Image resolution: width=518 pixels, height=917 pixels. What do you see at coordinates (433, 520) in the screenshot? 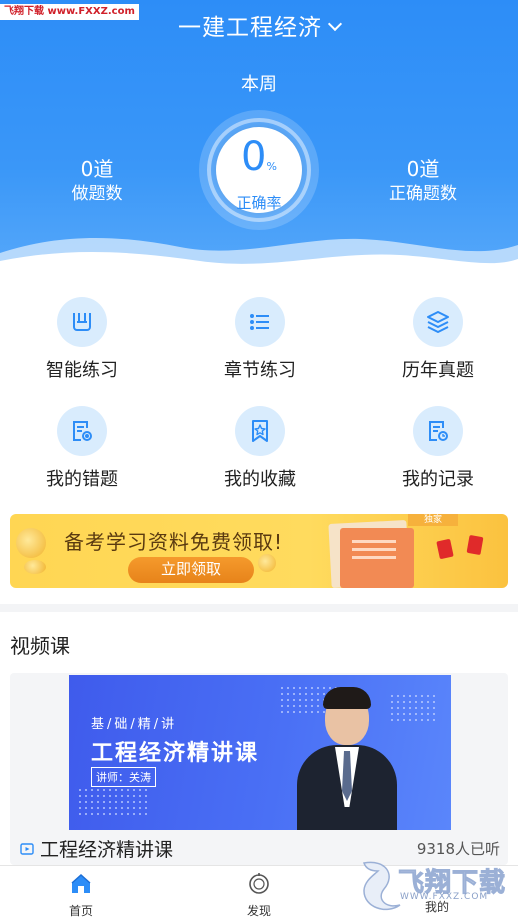
I see `banner-tag: 独家` at bounding box center [433, 520].